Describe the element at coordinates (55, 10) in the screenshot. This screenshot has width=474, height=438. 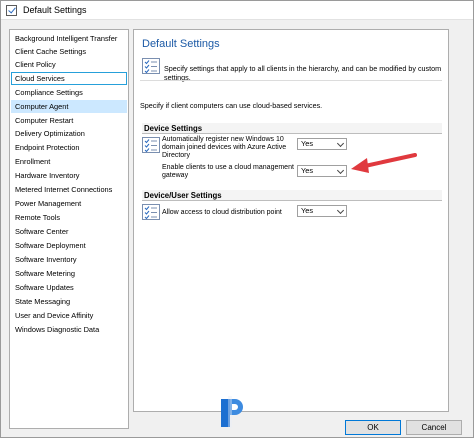
I see `window-title: Default Settings` at that location.